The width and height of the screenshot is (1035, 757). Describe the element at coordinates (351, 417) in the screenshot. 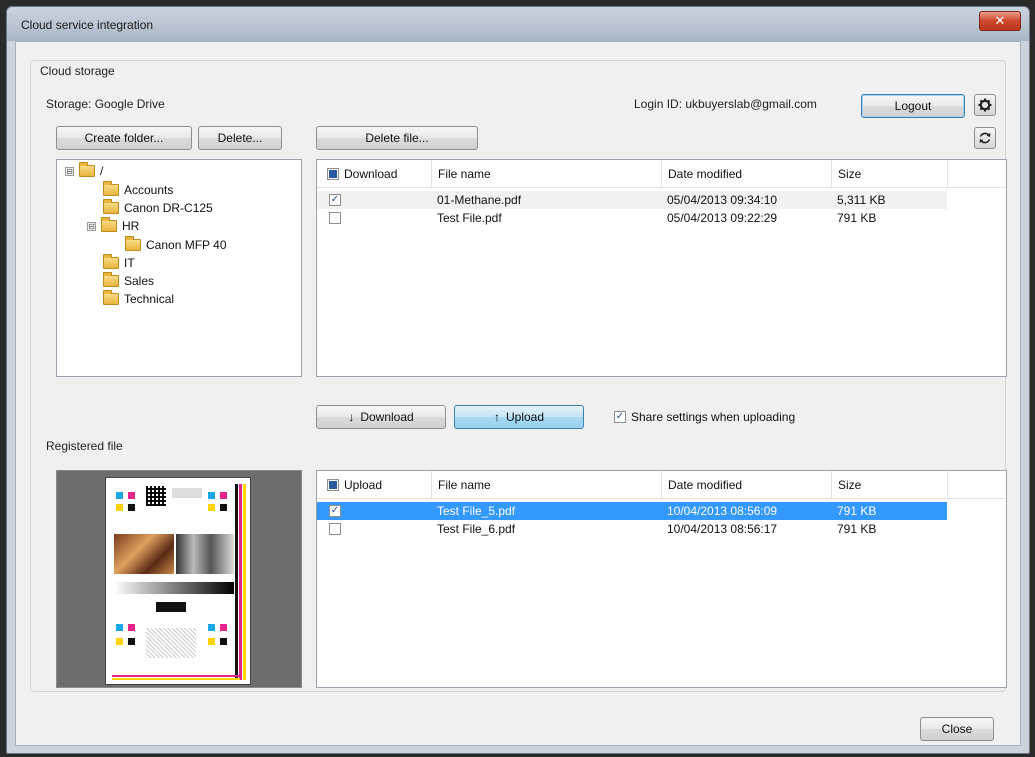

I see `download-arrow-icon: ↓` at that location.